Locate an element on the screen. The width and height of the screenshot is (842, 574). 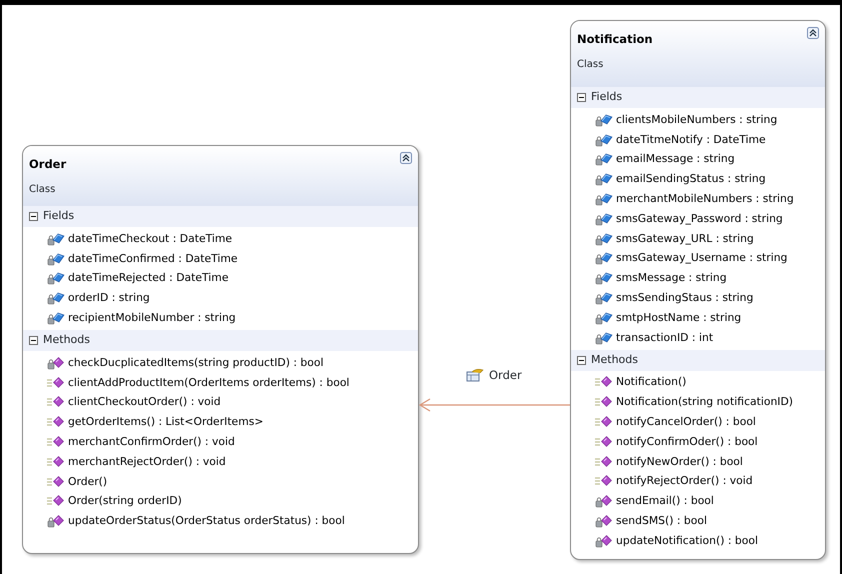
member-text: orderID : string is located at coordinates (109, 298).